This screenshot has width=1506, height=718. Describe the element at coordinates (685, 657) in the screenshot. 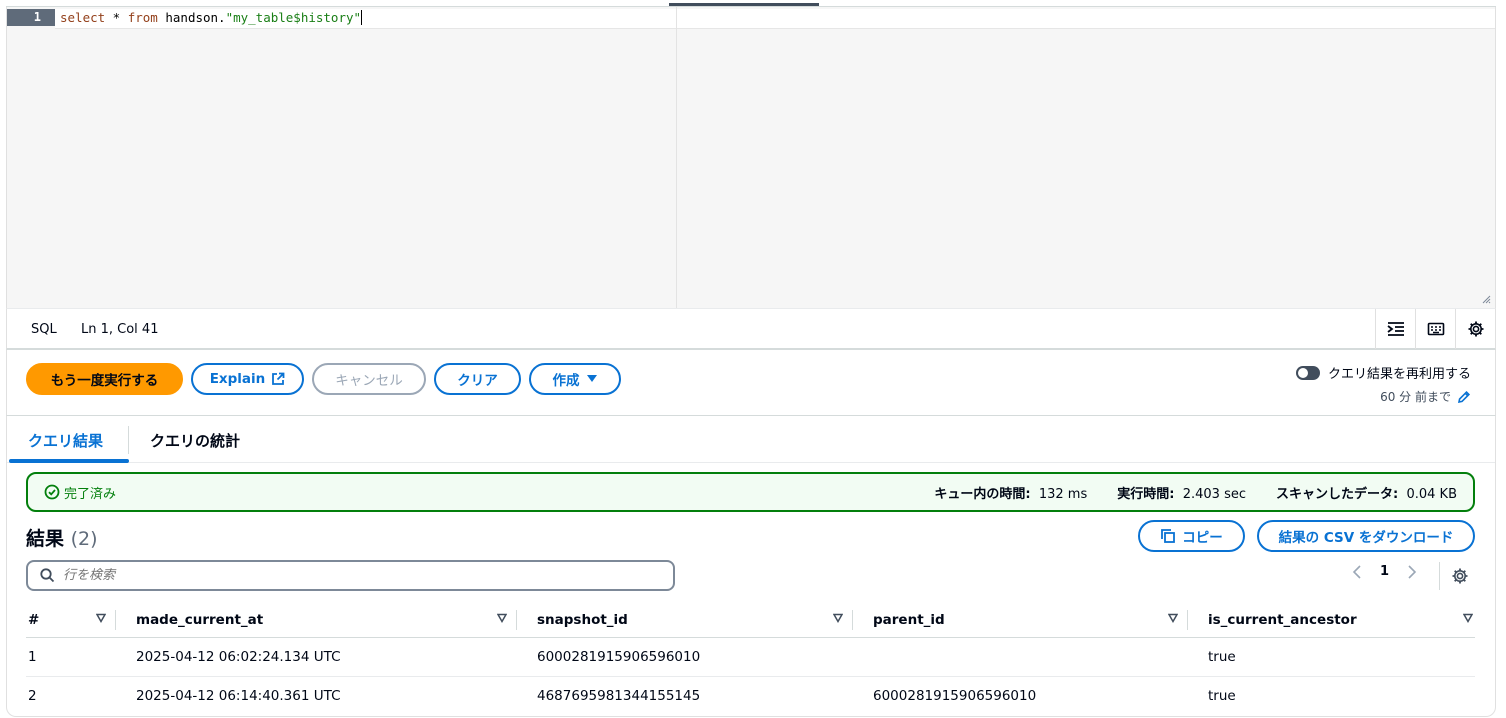

I see `cell-snapshot-id: 6000281915906596010` at that location.